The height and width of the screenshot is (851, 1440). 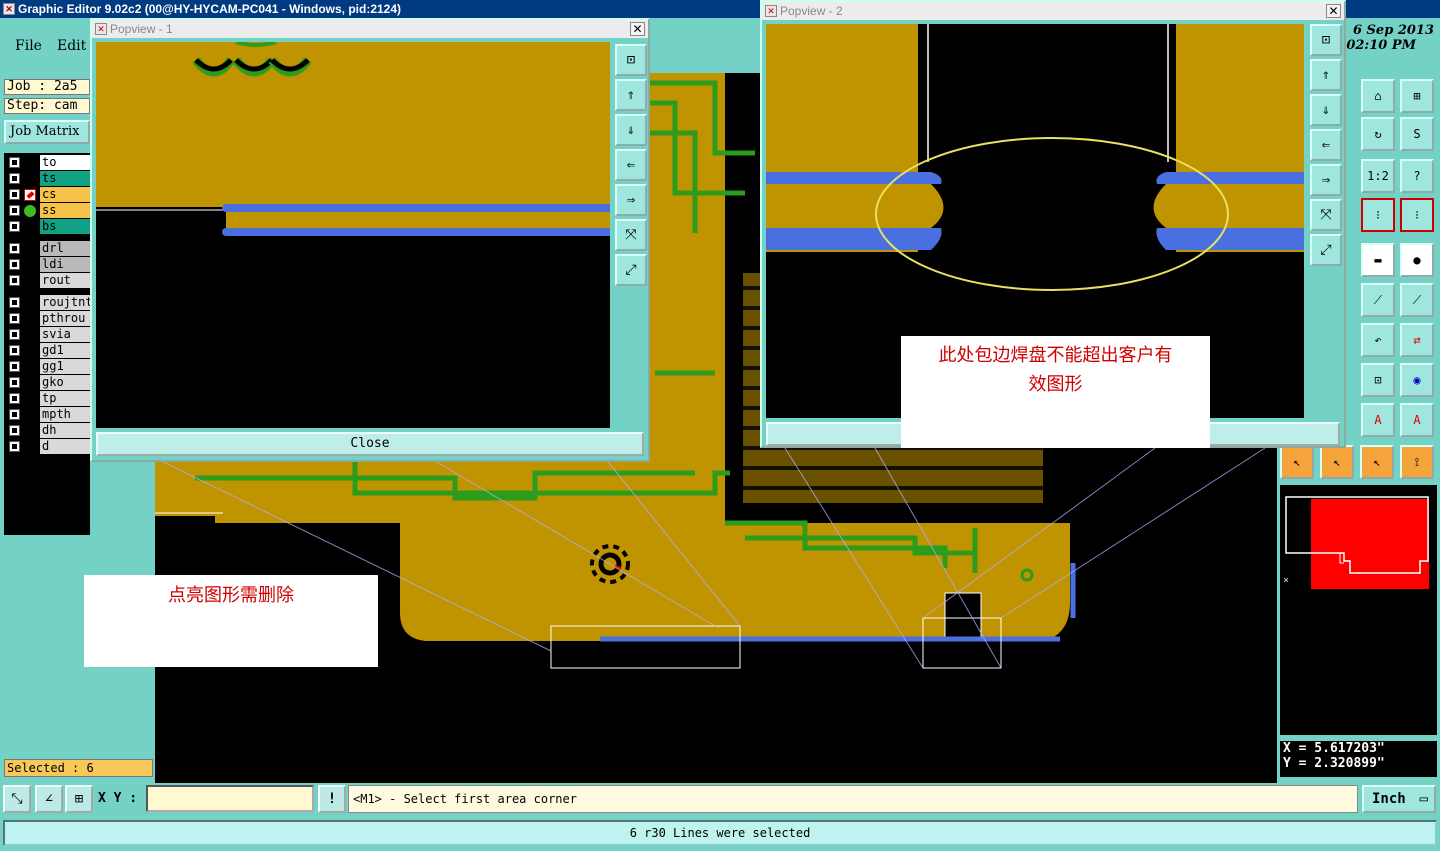 What do you see at coordinates (1337, 462) in the screenshot?
I see `select-icon: ↖` at bounding box center [1337, 462].